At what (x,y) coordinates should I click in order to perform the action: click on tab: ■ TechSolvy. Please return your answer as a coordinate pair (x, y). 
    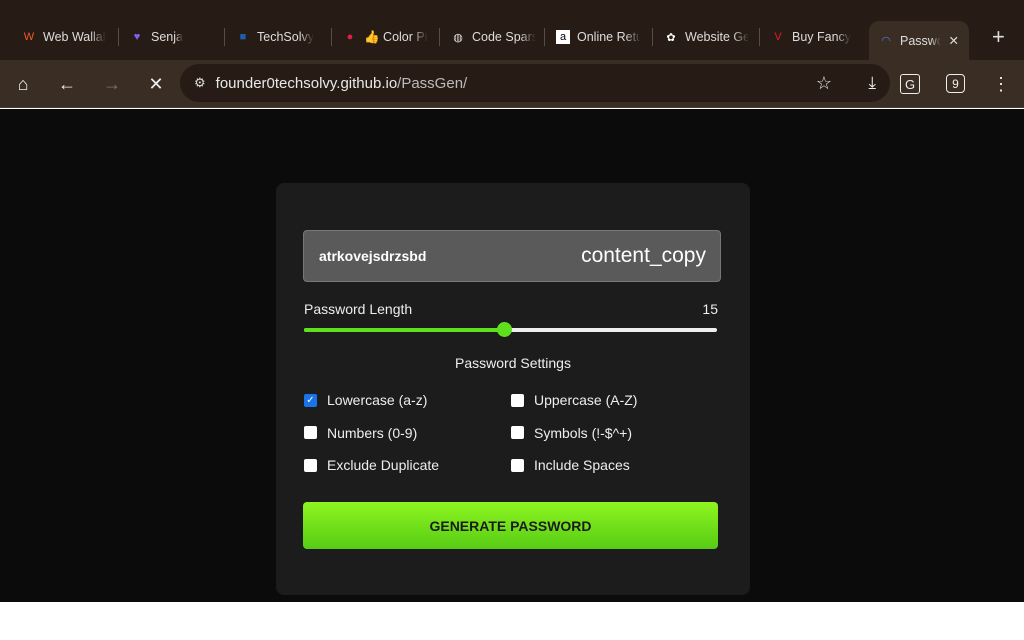
    Looking at the image, I should click on (278, 37).